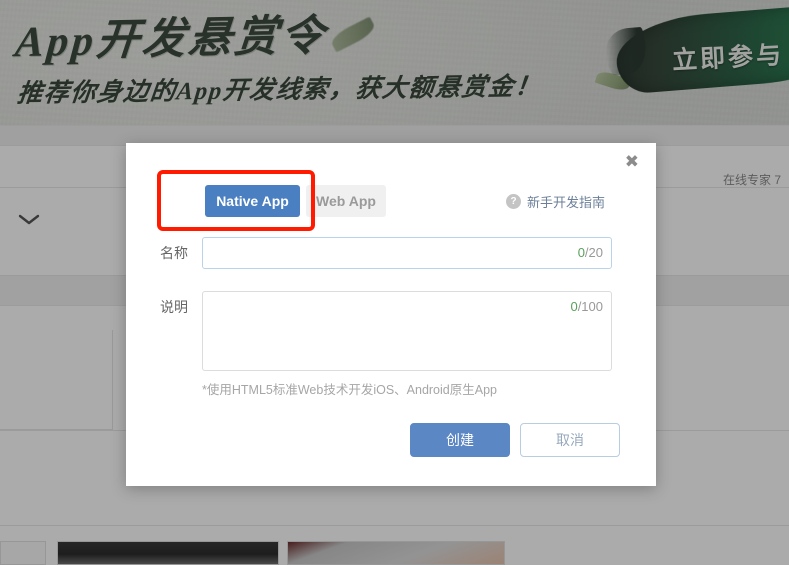 The height and width of the screenshot is (565, 789). I want to click on beginner-guide-label: 新手开发指南, so click(566, 202).